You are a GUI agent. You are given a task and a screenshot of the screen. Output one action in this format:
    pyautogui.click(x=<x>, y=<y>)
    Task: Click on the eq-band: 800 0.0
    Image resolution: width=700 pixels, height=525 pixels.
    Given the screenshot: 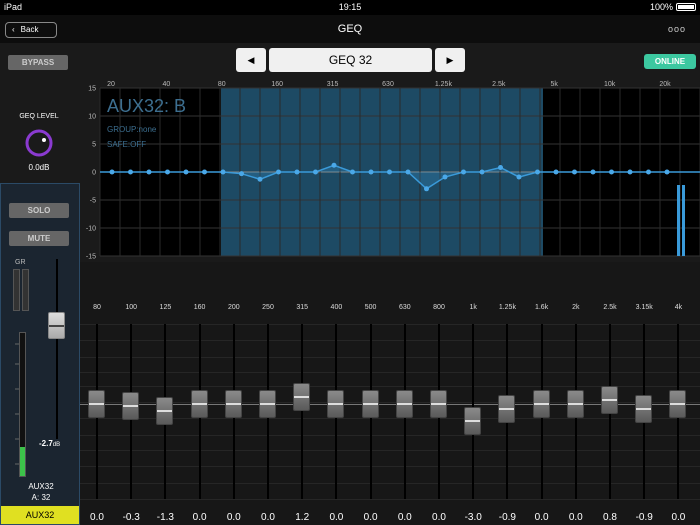 What is the action you would take?
    pyautogui.click(x=439, y=393)
    